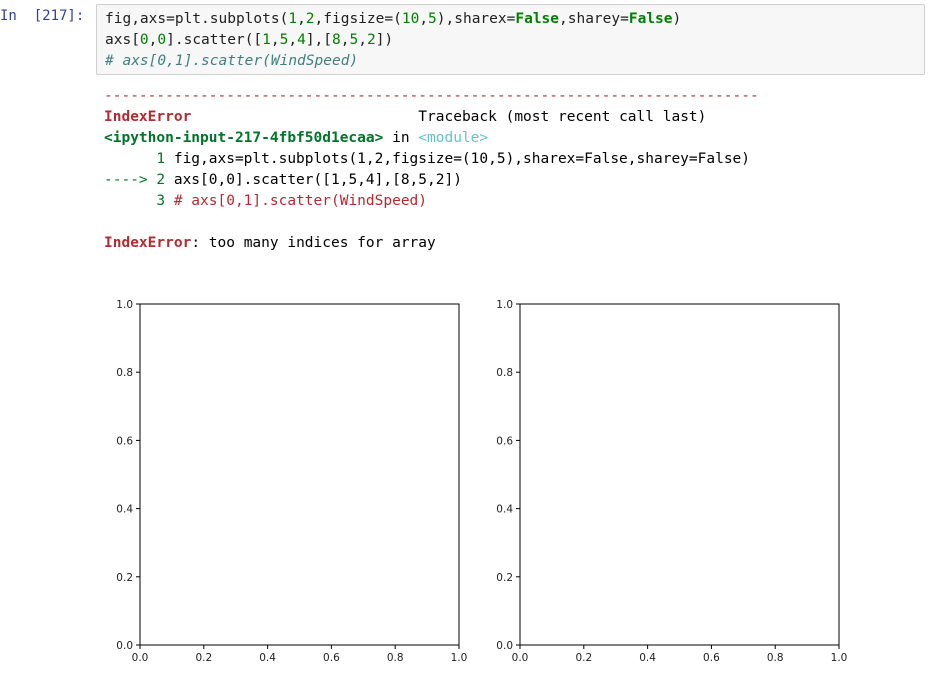 The image size is (929, 686). I want to click on x-tick-label-1-0: 0.0, so click(140, 658).